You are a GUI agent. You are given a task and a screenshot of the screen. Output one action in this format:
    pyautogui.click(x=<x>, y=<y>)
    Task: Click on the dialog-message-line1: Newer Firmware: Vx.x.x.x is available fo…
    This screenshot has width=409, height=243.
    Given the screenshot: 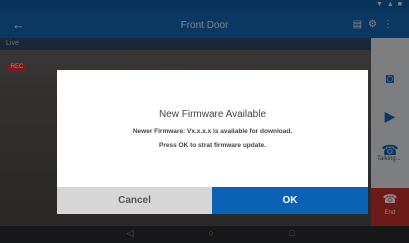 What is the action you would take?
    pyautogui.click(x=212, y=131)
    